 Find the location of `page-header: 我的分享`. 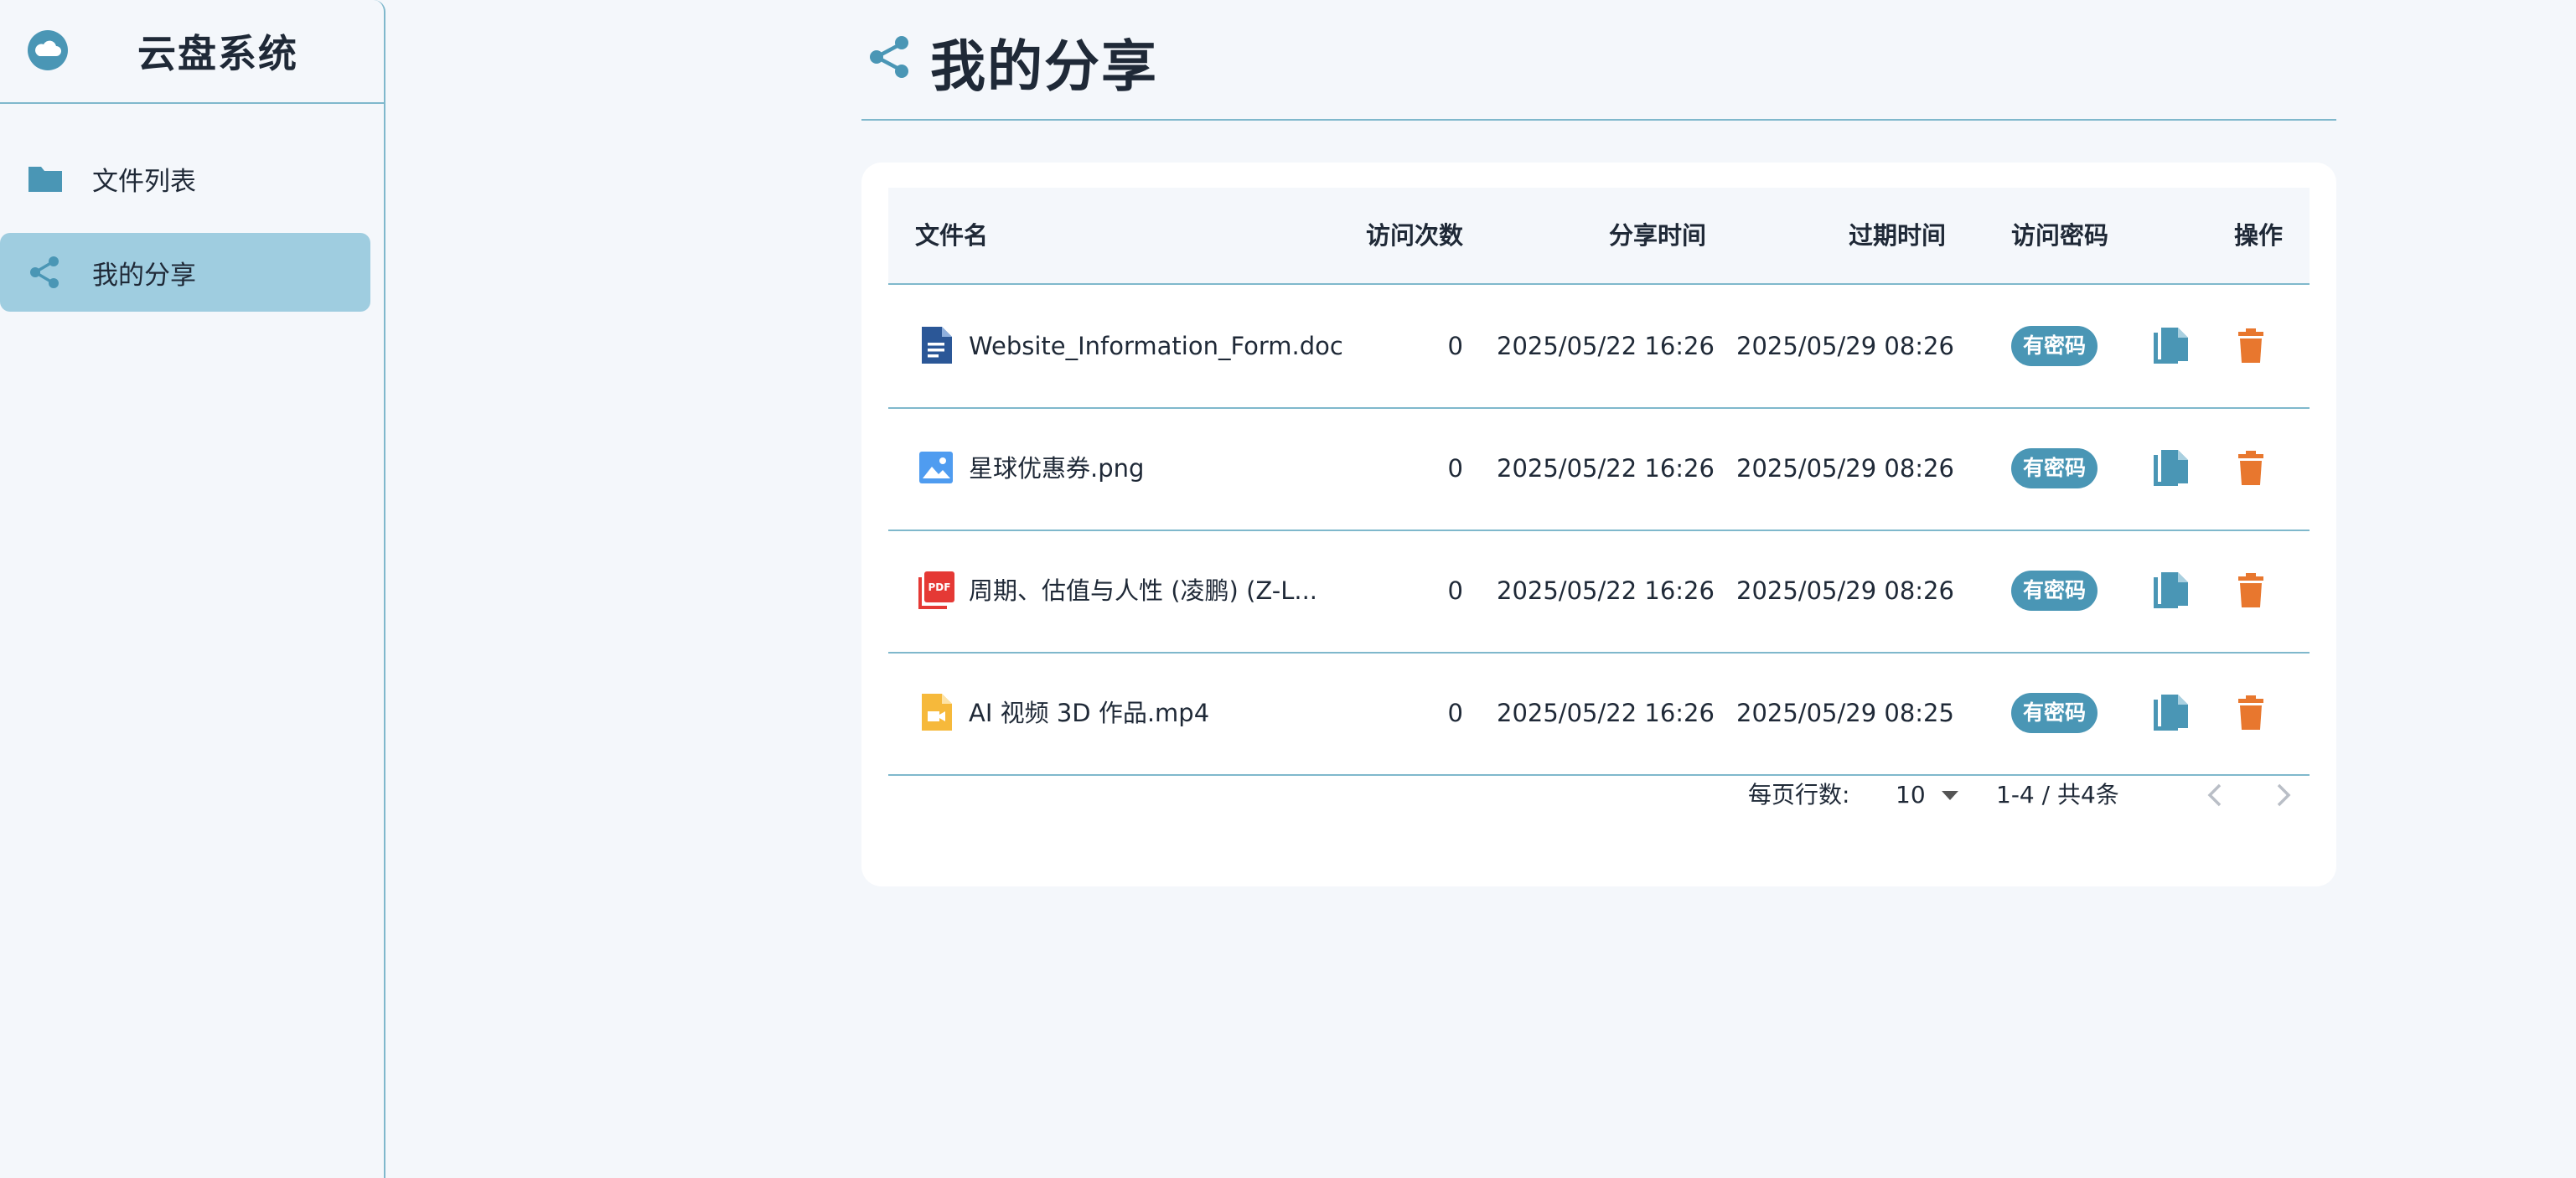

page-header: 我的分享 is located at coordinates (1598, 69).